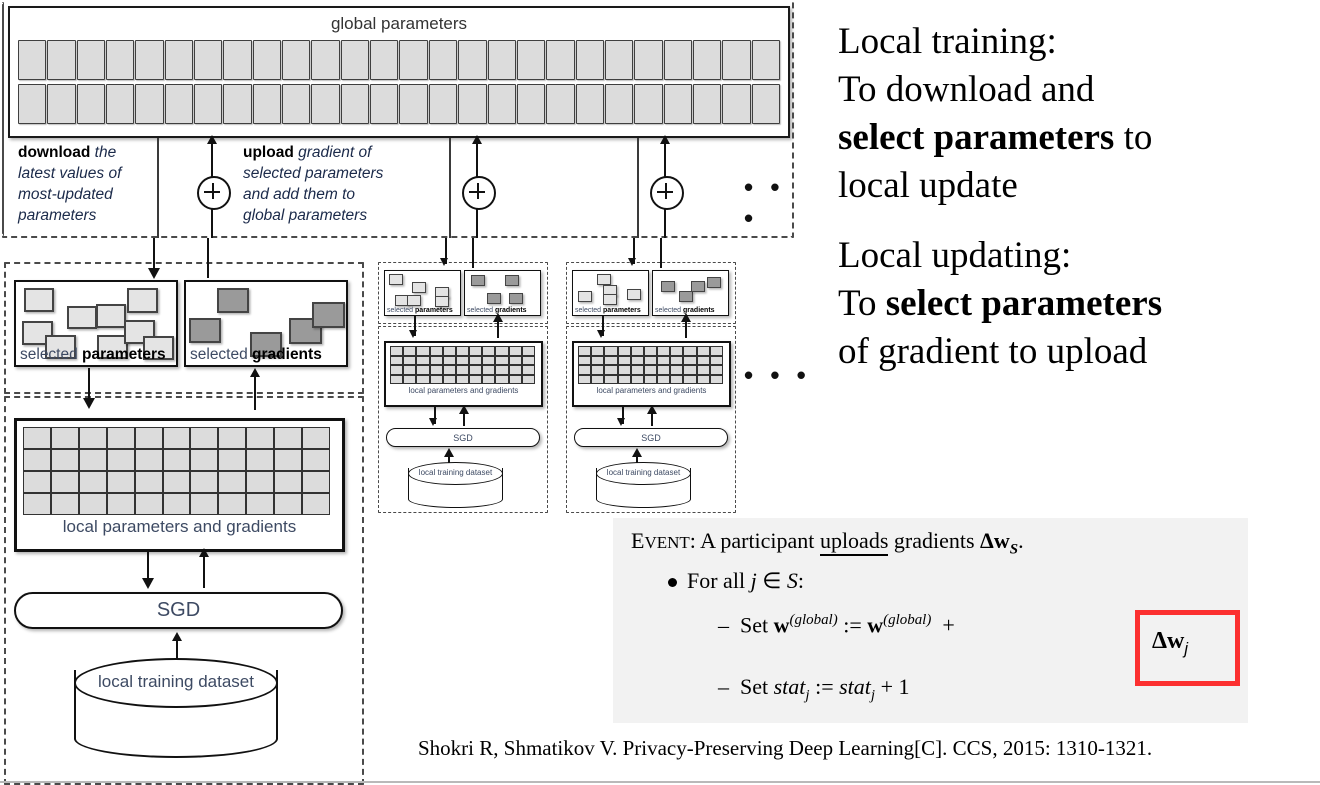  What do you see at coordinates (176, 708) in the screenshot?
I see `local-training-dataset: local training dataset` at bounding box center [176, 708].